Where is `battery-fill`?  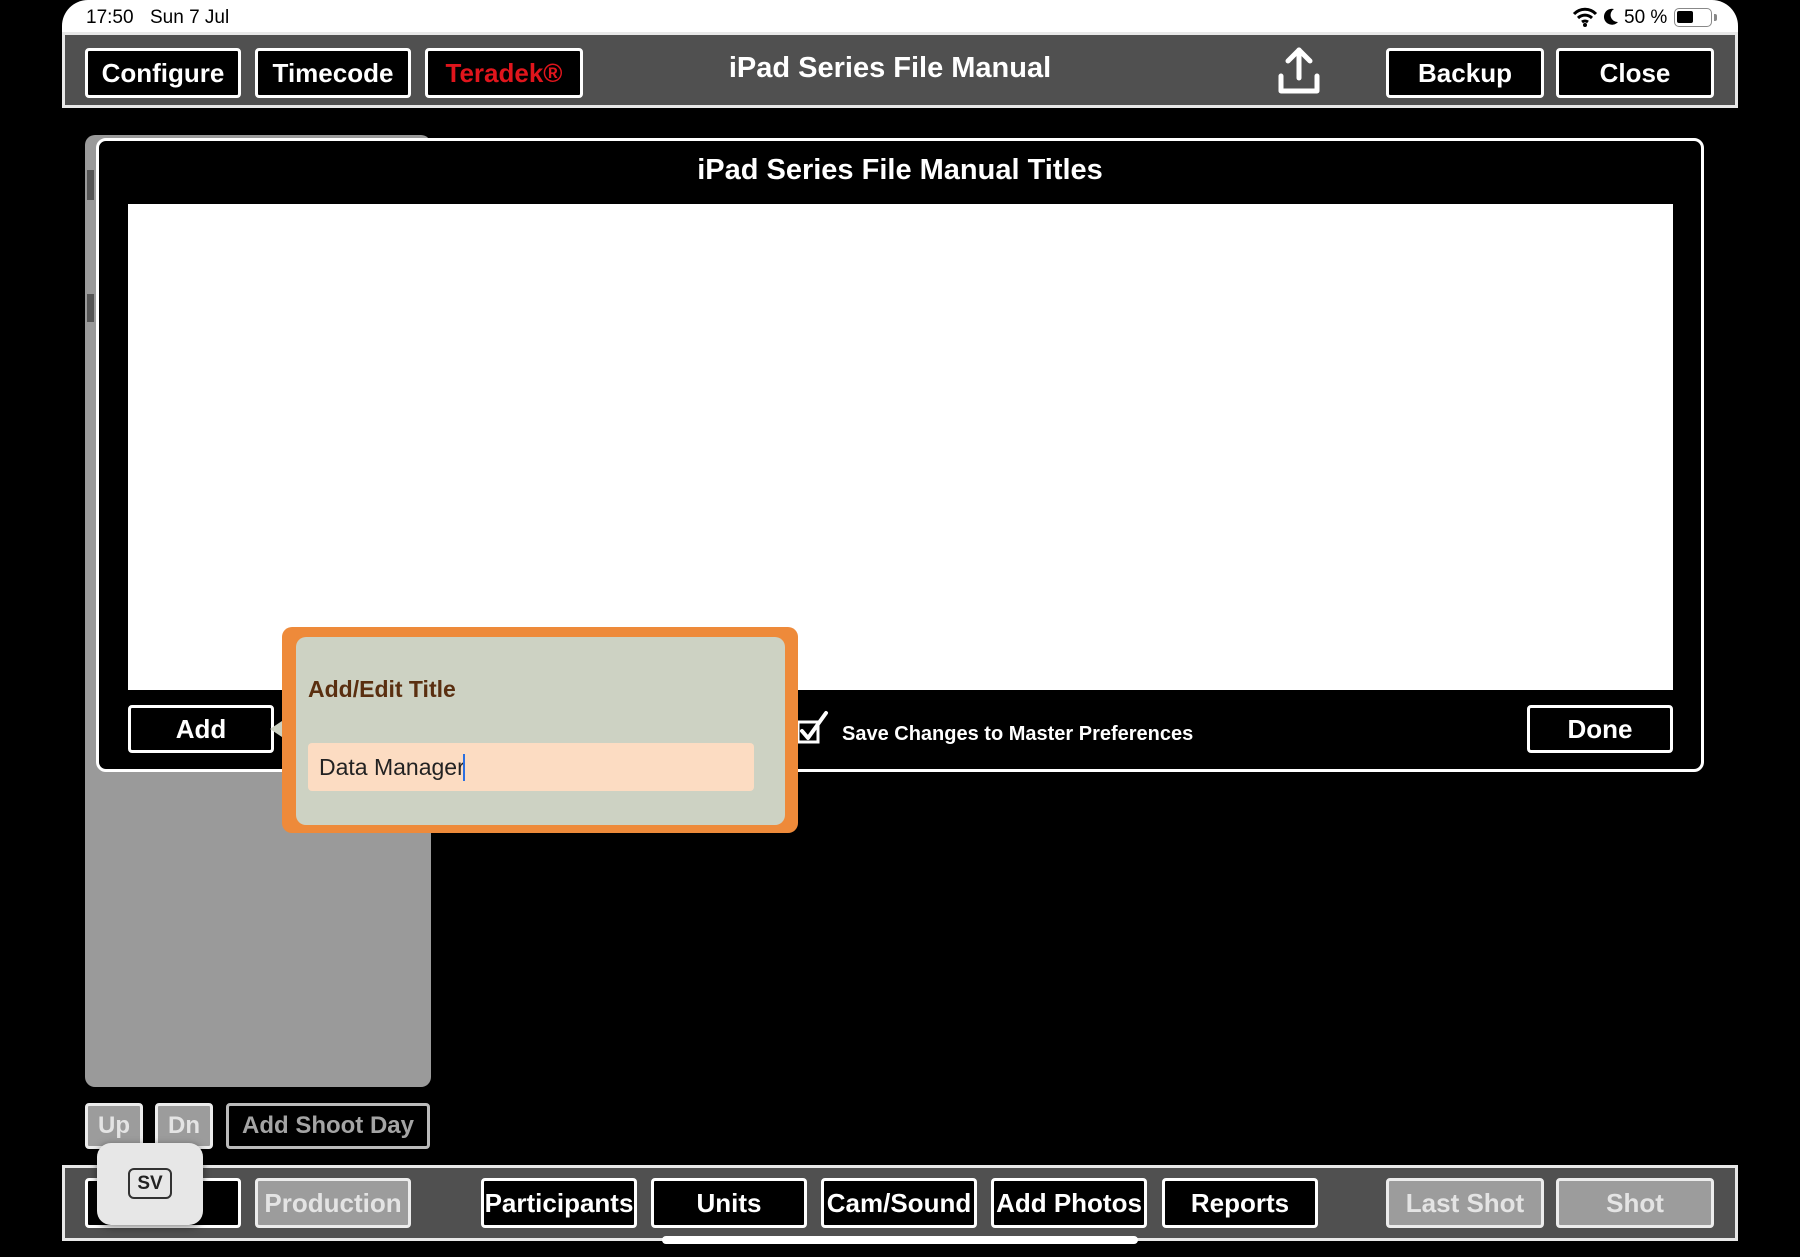 battery-fill is located at coordinates (1685, 17).